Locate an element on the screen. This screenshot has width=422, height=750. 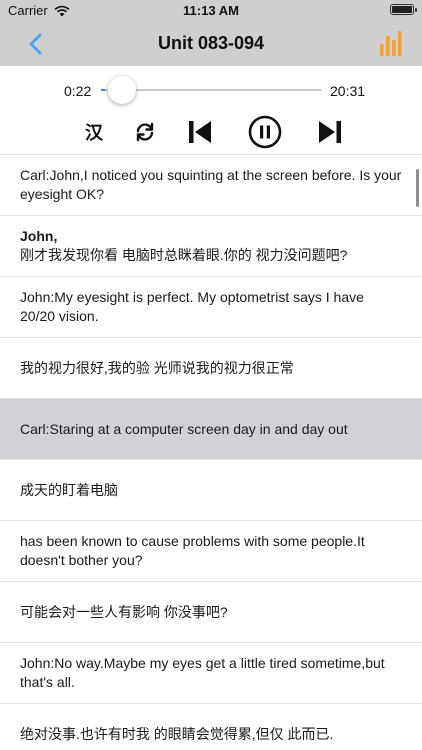
battery-icon is located at coordinates (403, 9).